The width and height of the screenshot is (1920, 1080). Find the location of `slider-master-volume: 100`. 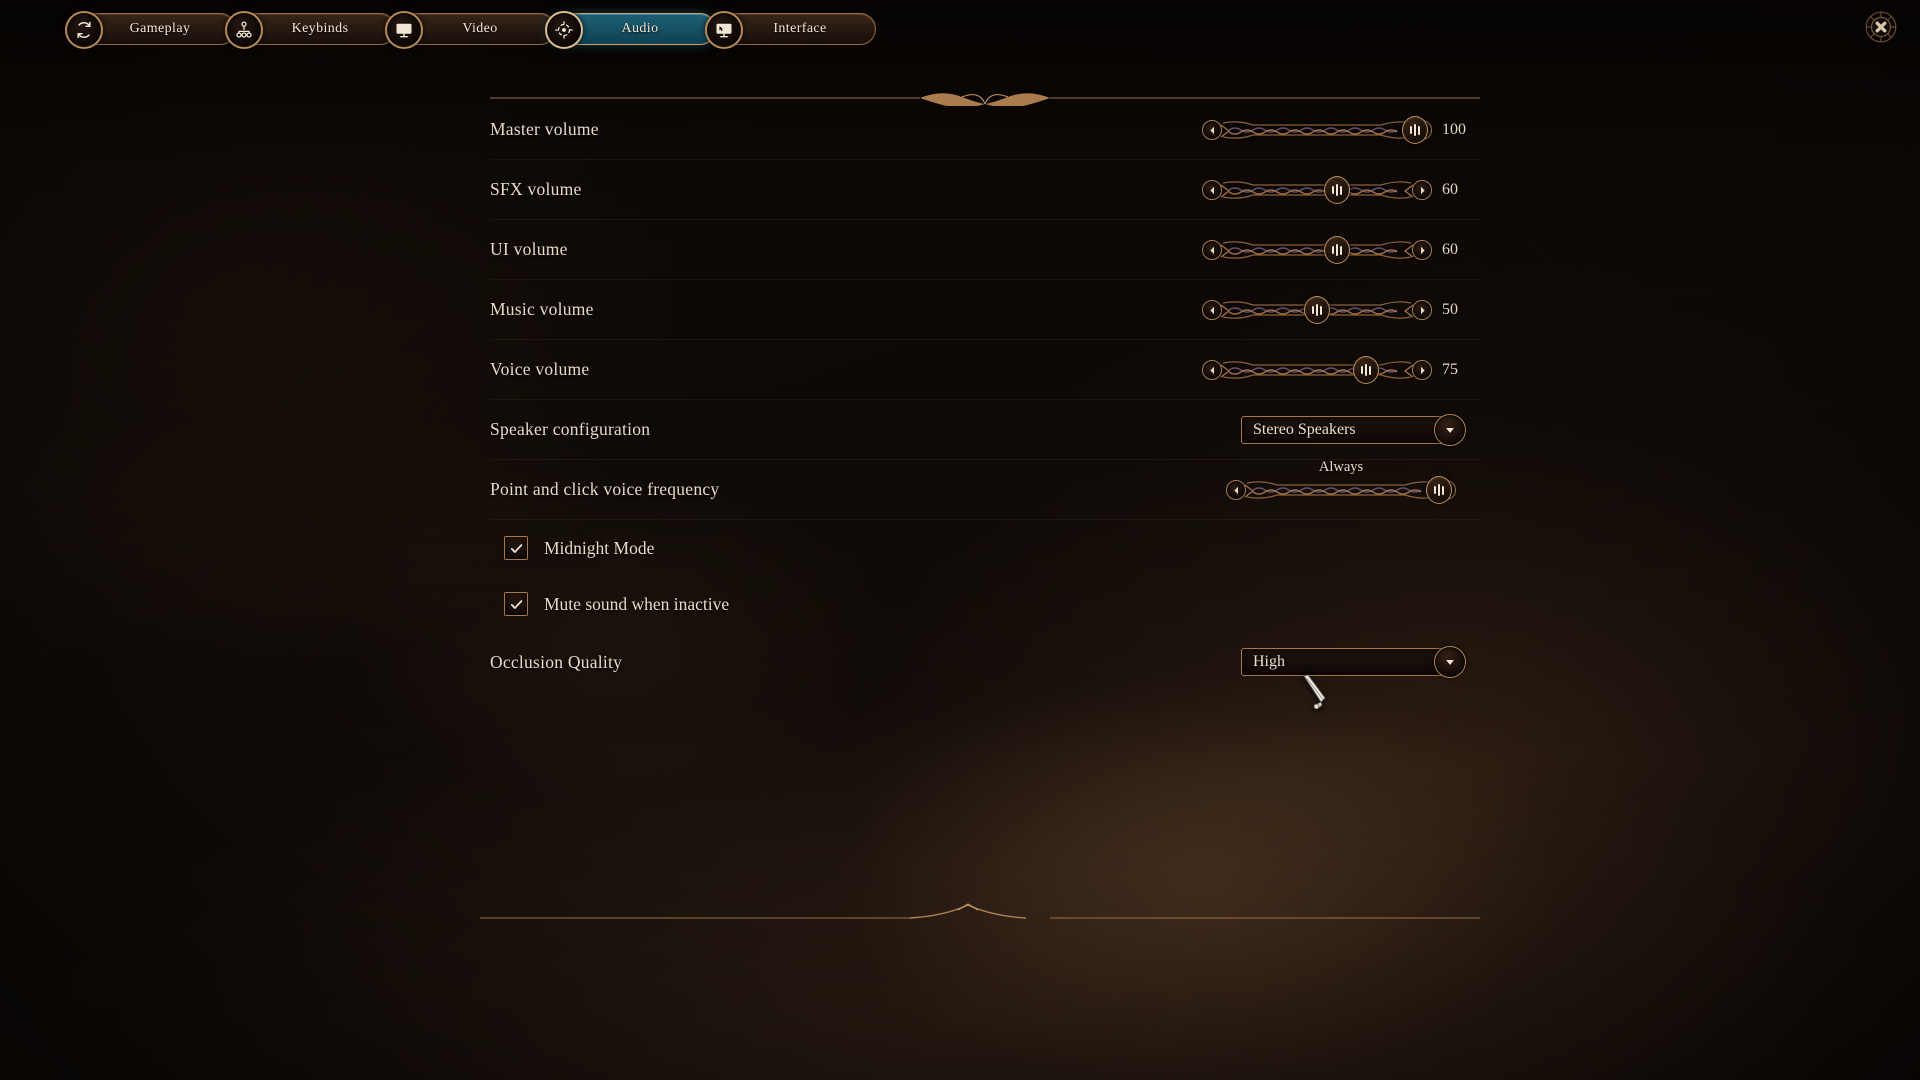

slider-master-volume: 100 is located at coordinates (1341, 130).